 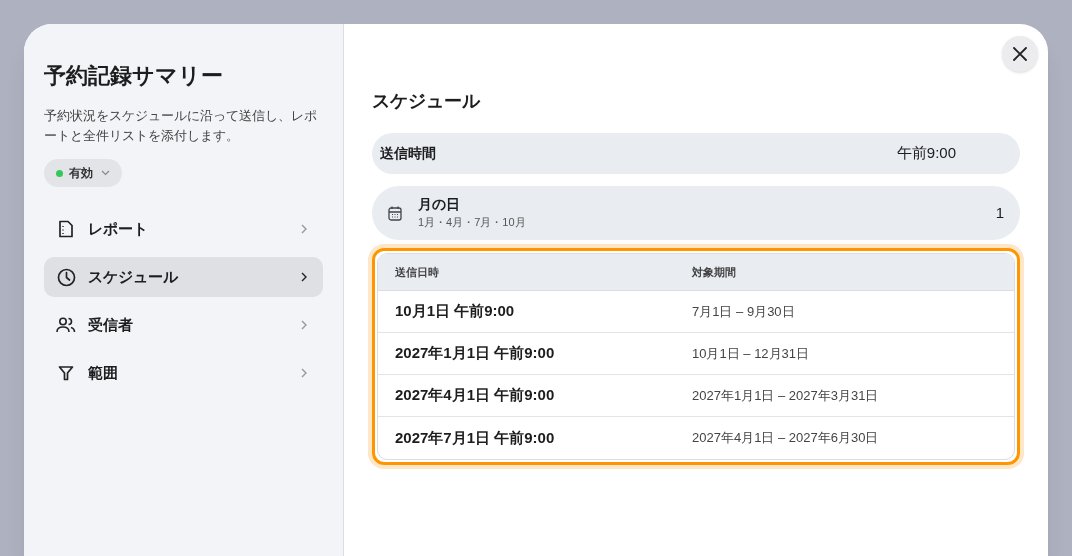 What do you see at coordinates (475, 353) in the screenshot?
I see `table-cell-text: 2027年1月1日 午前9:00` at bounding box center [475, 353].